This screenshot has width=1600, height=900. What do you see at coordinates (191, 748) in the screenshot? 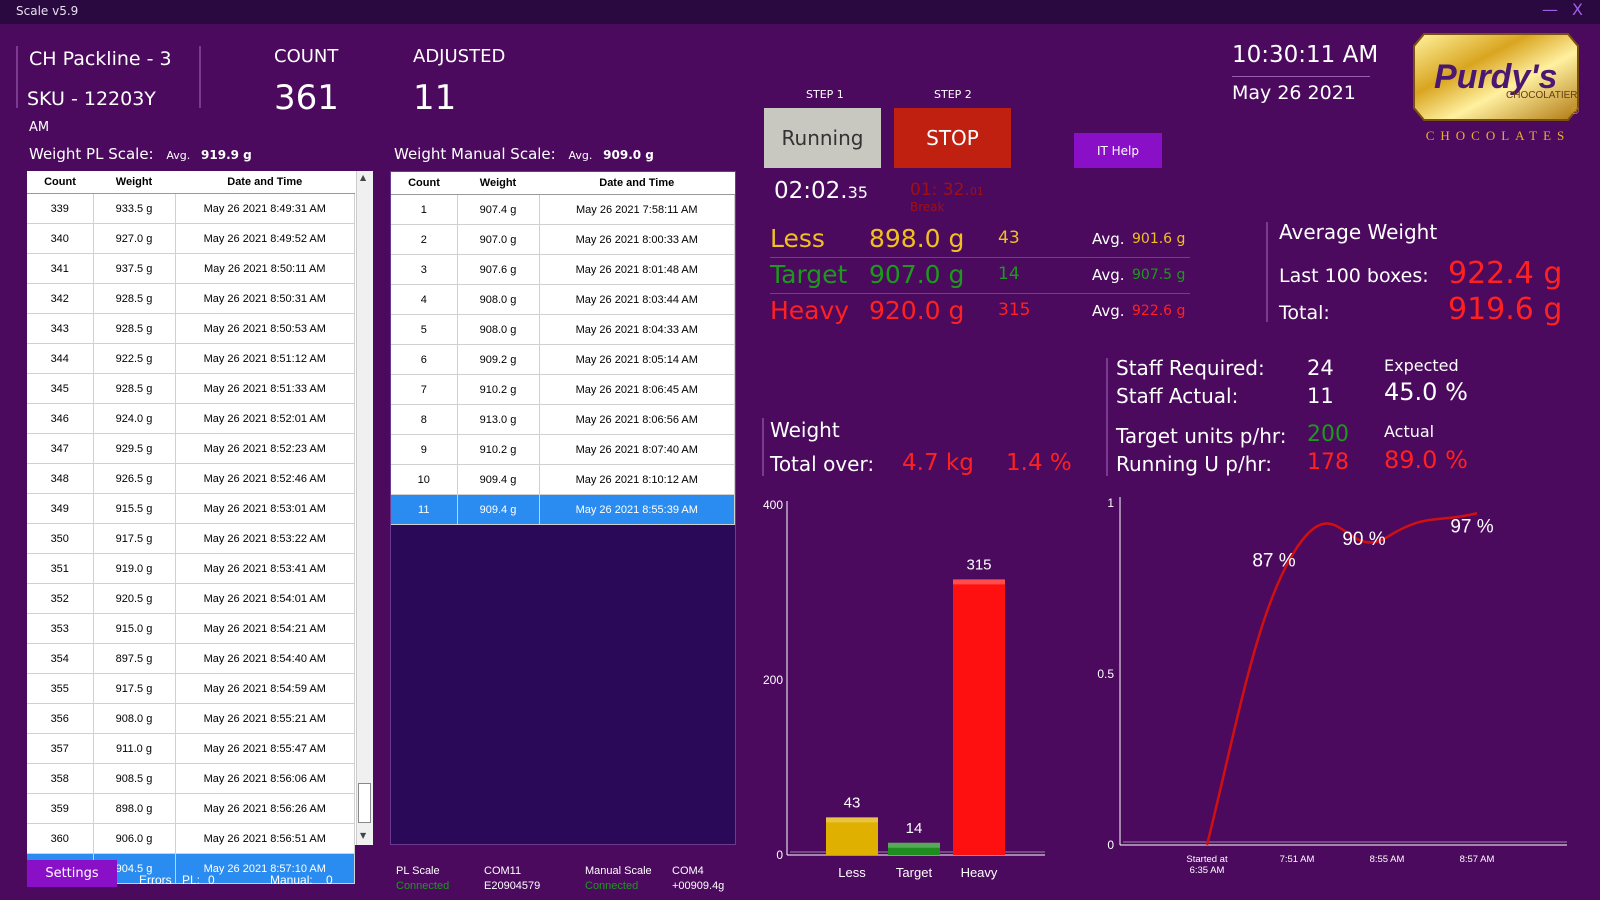
I see `table-row: 357 911.0 g May 26 2021 8:55:47 AM` at bounding box center [191, 748].